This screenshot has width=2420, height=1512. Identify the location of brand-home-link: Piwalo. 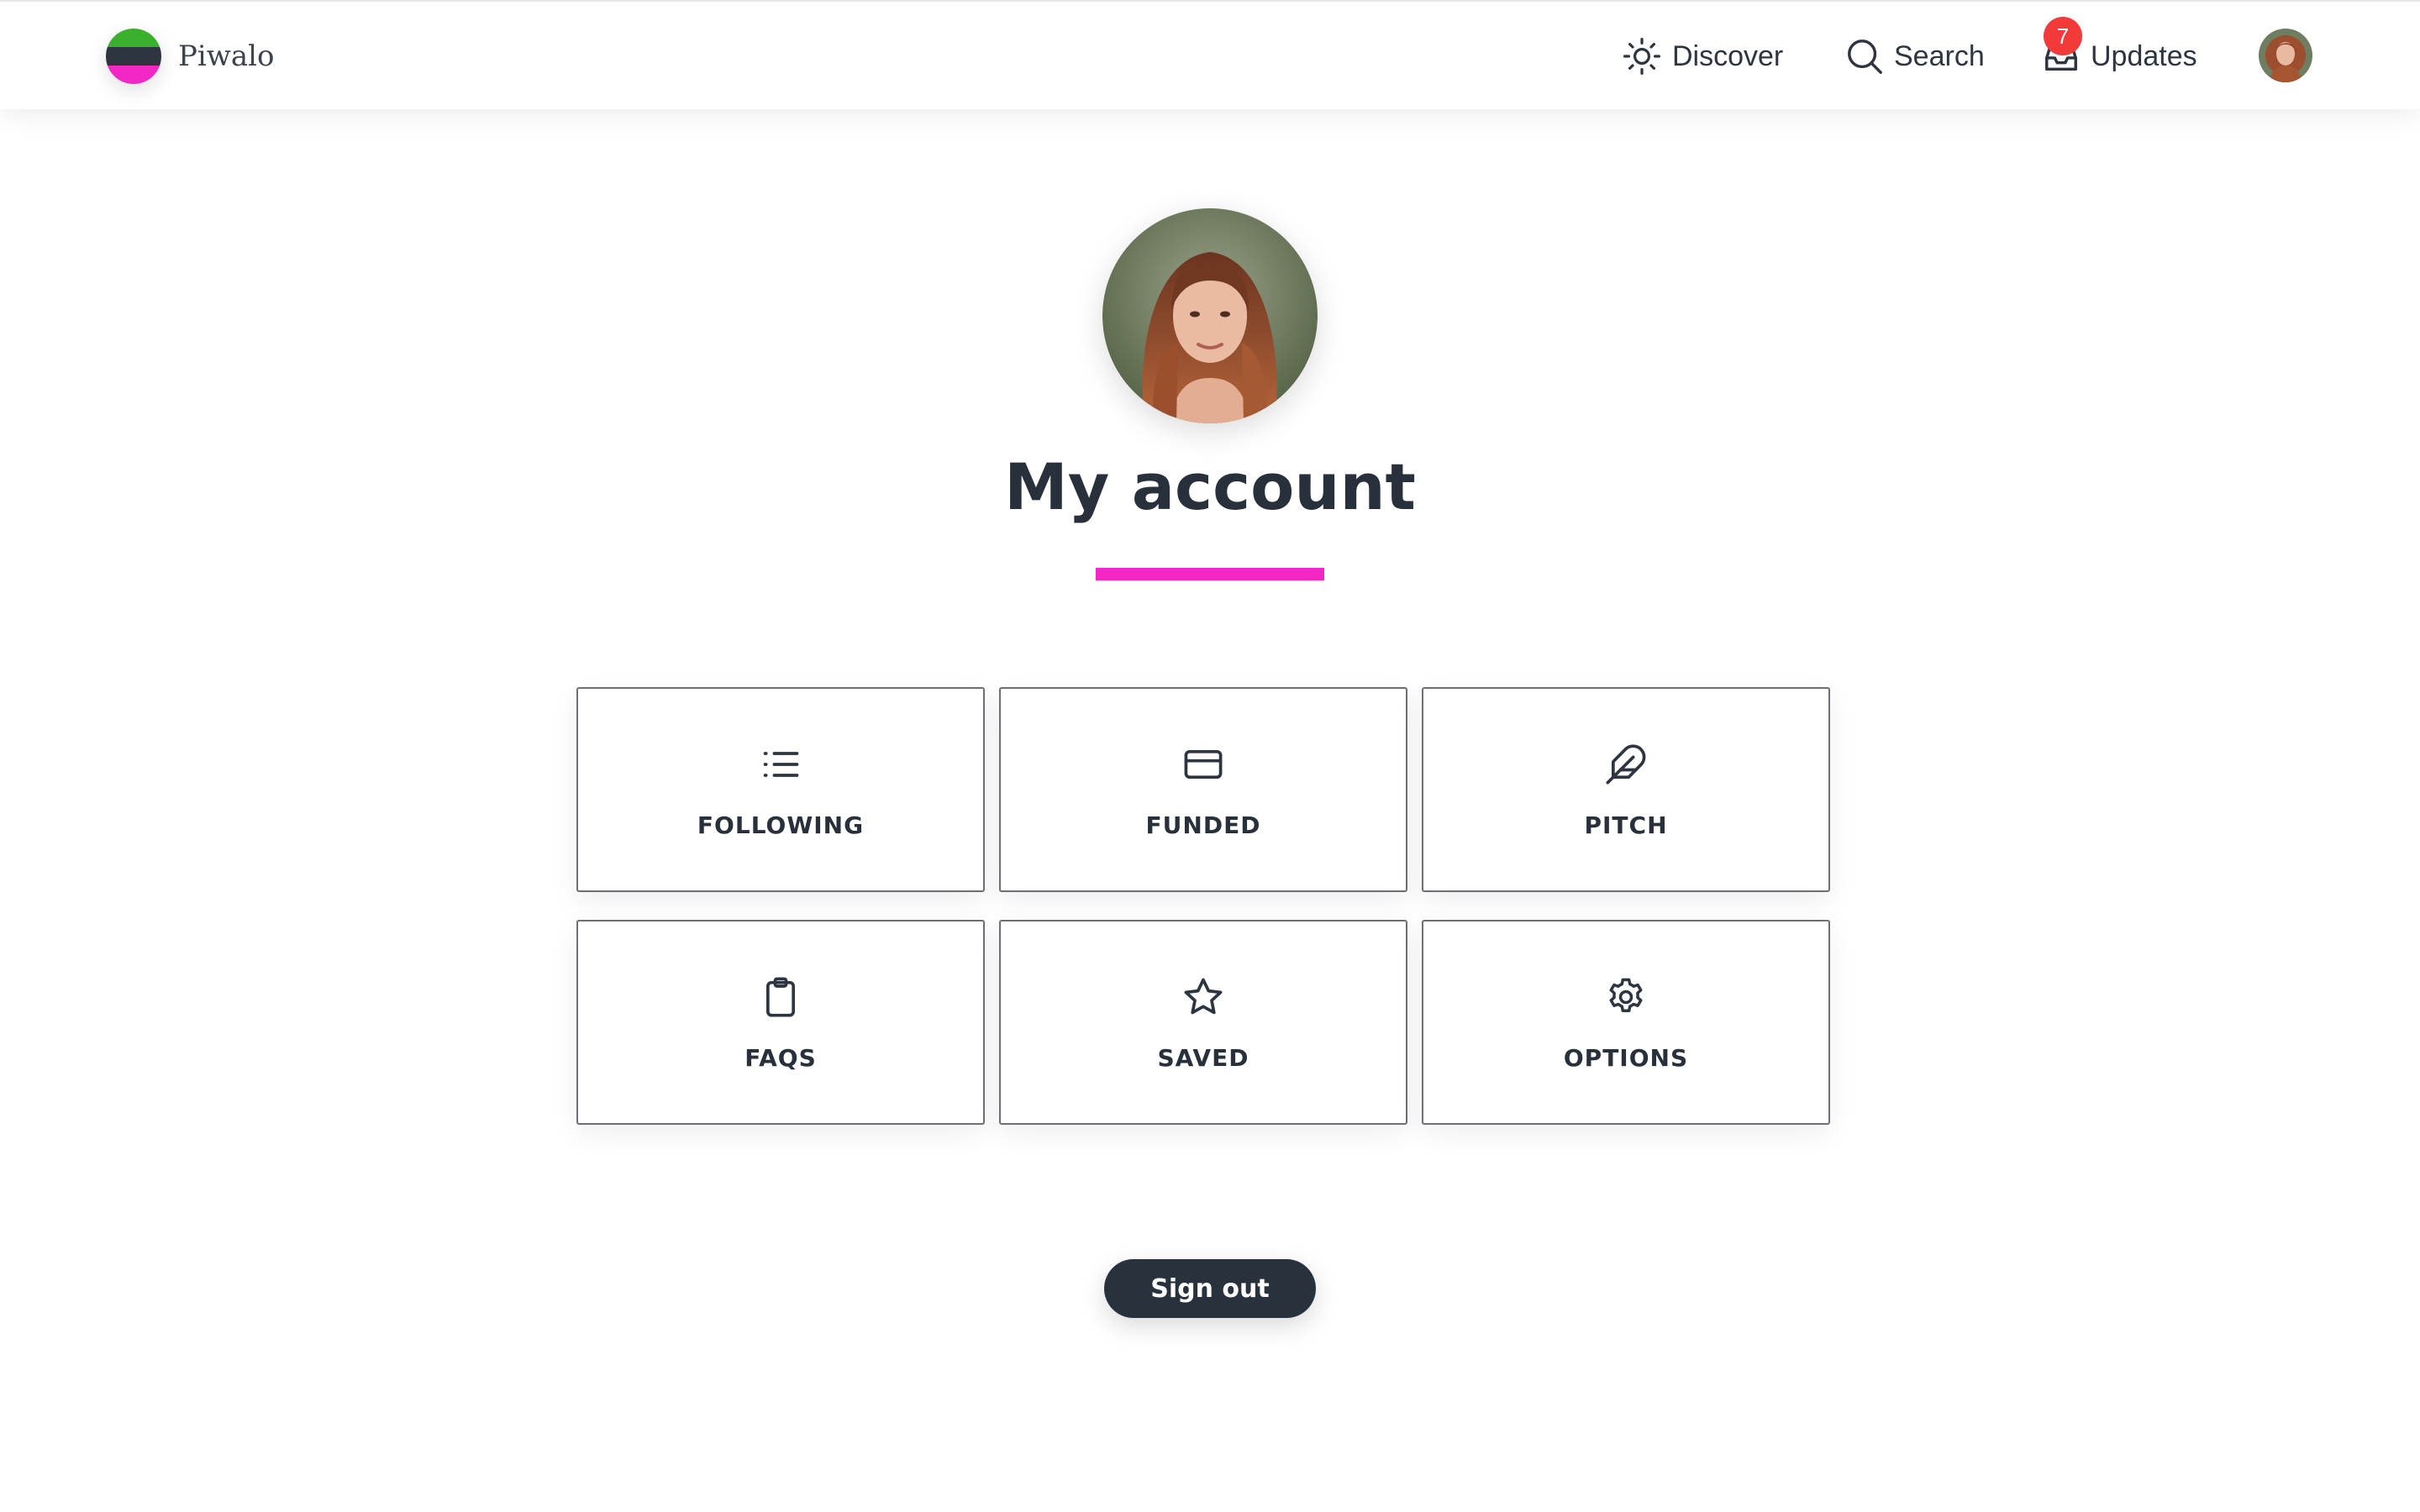
(190, 56).